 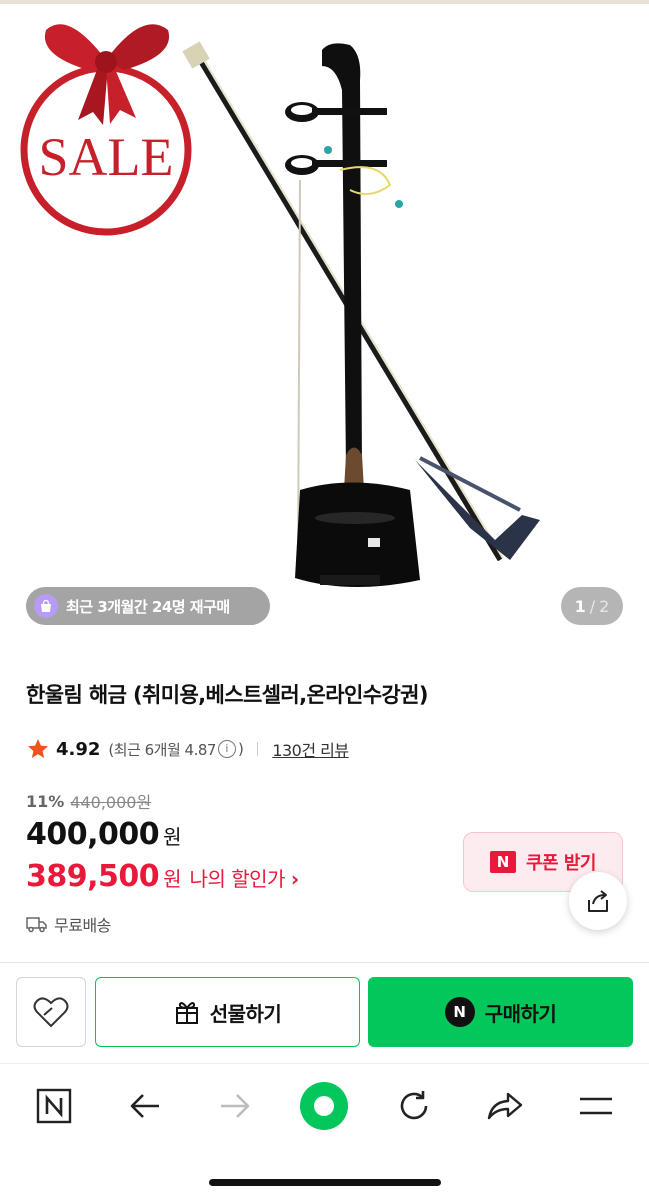 I want to click on naver-pay-icon: N, so click(x=459, y=1012).